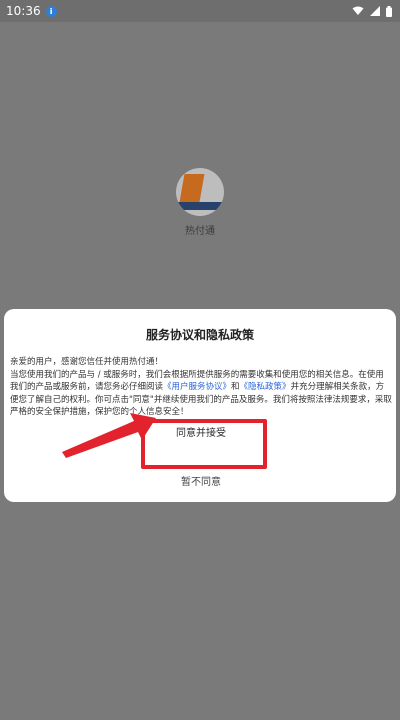 The image size is (400, 720). I want to click on privacy-policy-link: 《隐私政策》, so click(265, 387).